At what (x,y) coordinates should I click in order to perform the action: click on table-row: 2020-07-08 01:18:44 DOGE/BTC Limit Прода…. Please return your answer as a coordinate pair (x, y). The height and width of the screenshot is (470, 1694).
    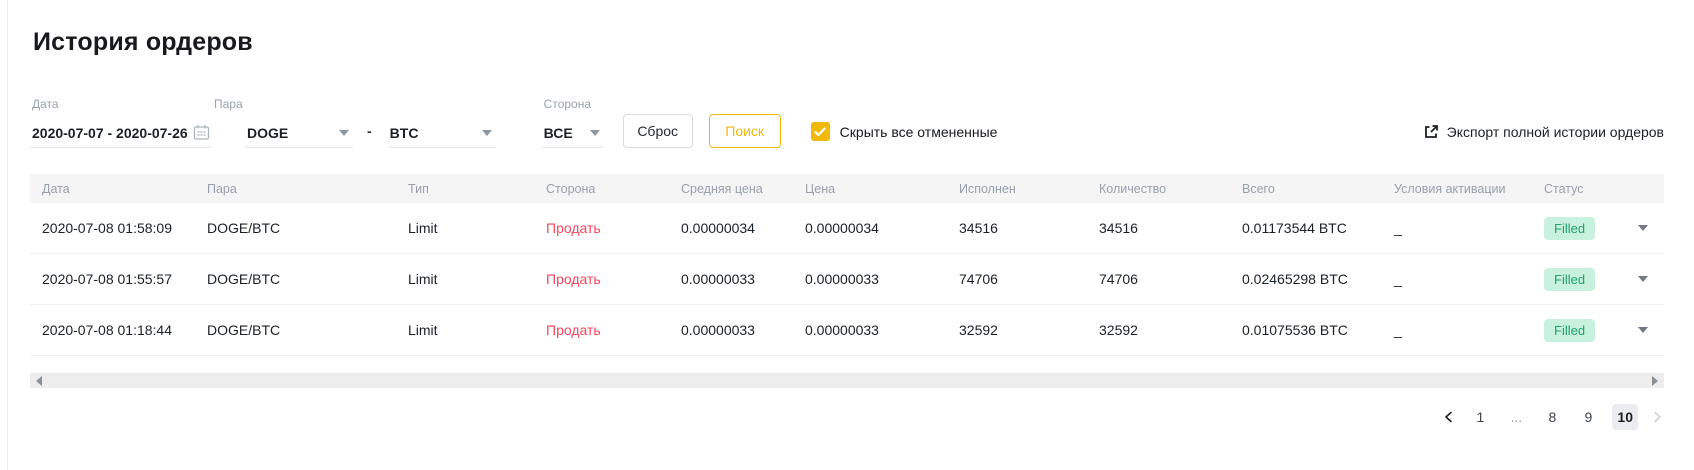
    Looking at the image, I should click on (847, 330).